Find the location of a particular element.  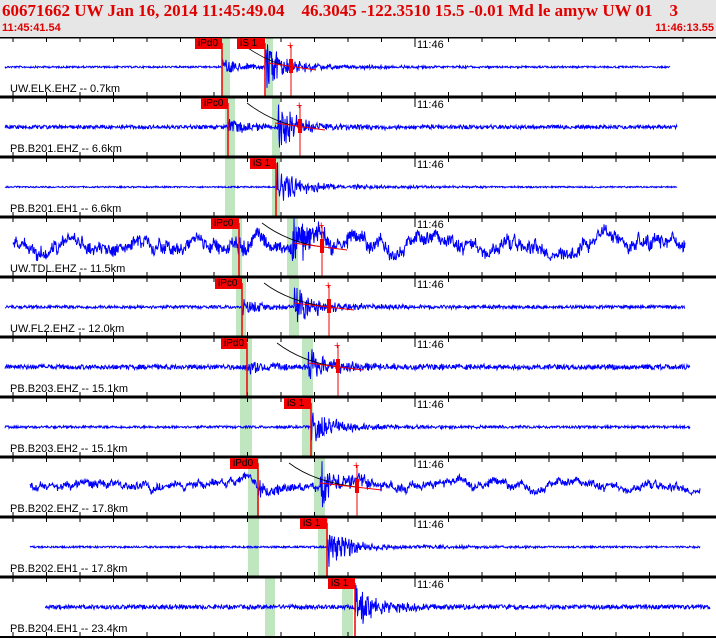

station-label: UW.FL2.EHZ -- 12.0km is located at coordinates (67, 329).